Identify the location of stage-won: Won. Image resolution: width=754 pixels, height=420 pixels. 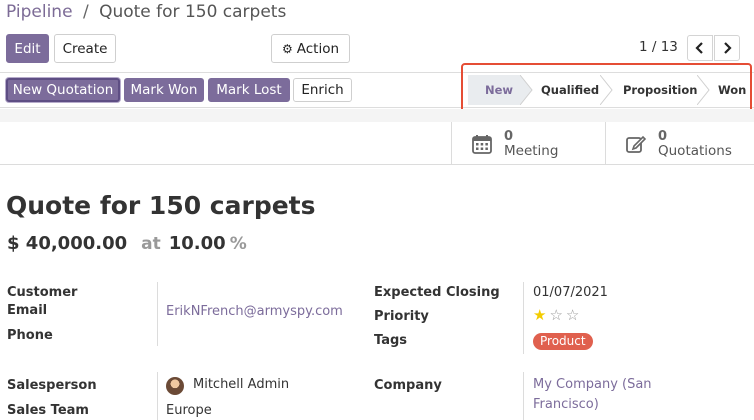
(731, 90).